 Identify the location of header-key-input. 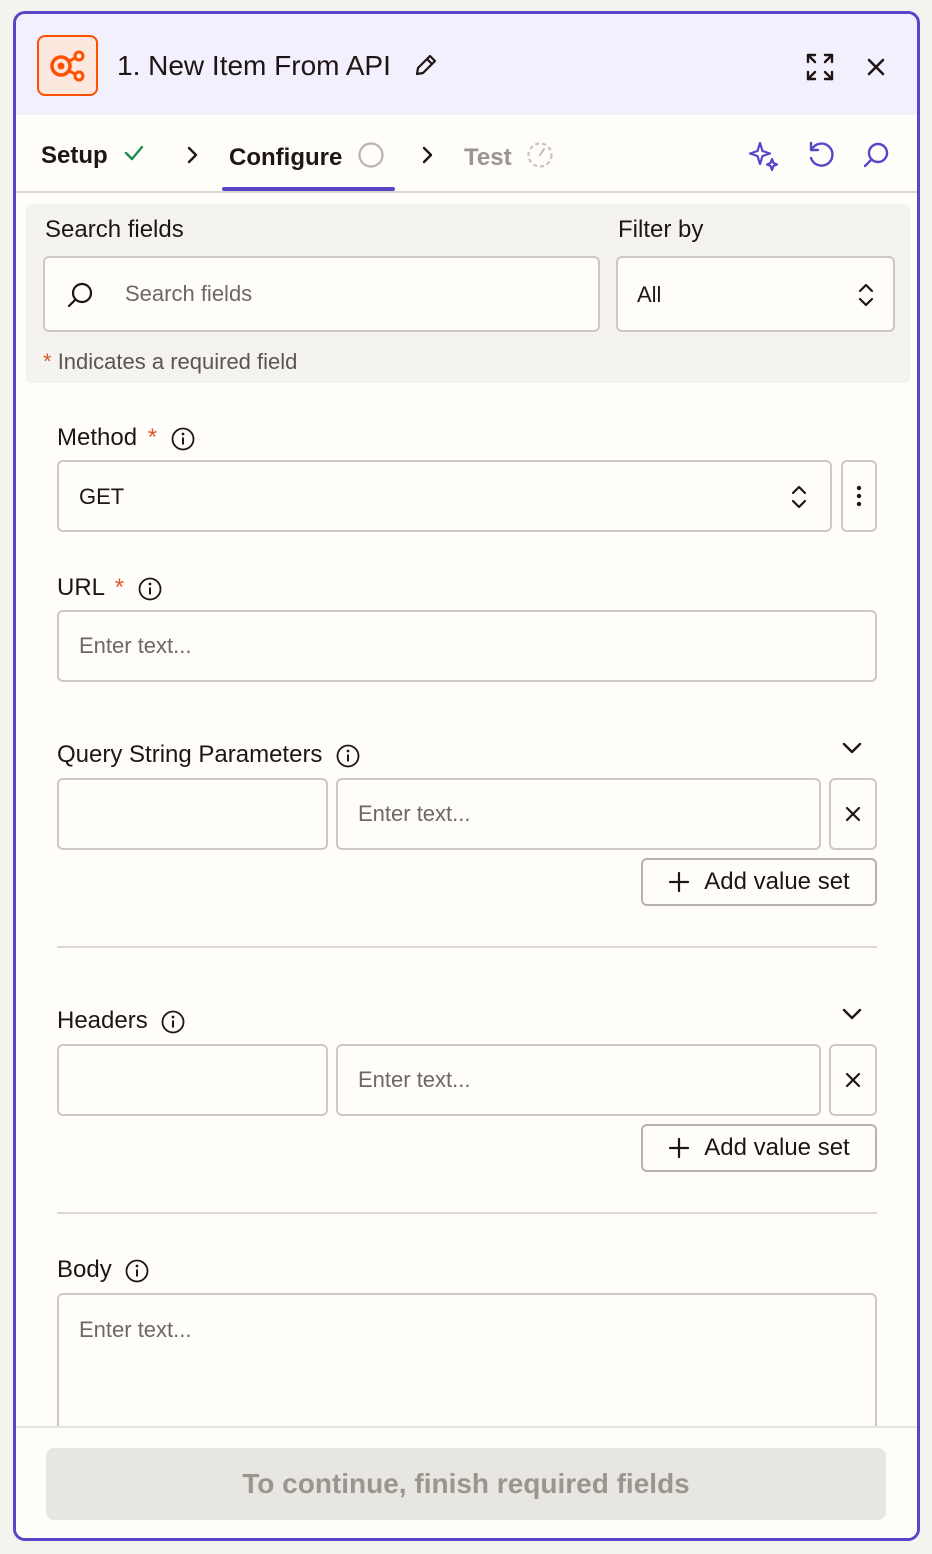
(192, 1080).